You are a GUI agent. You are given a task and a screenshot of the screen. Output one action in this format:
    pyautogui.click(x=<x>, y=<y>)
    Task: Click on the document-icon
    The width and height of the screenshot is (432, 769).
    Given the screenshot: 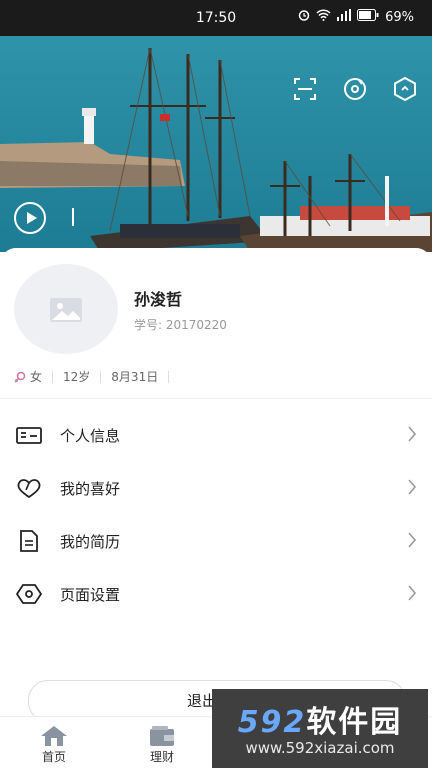 What is the action you would take?
    pyautogui.click(x=29, y=541)
    